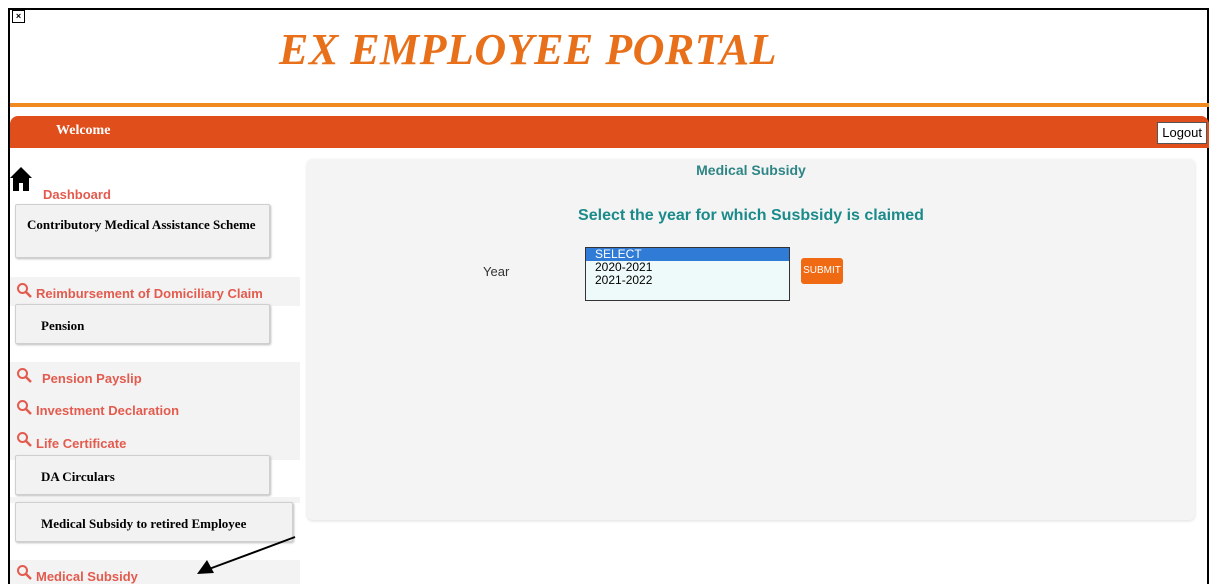 The image size is (1211, 584). Describe the element at coordinates (149, 293) in the screenshot. I see `reimbursement-link: Reimbursement of Domiciliary Claim` at that location.